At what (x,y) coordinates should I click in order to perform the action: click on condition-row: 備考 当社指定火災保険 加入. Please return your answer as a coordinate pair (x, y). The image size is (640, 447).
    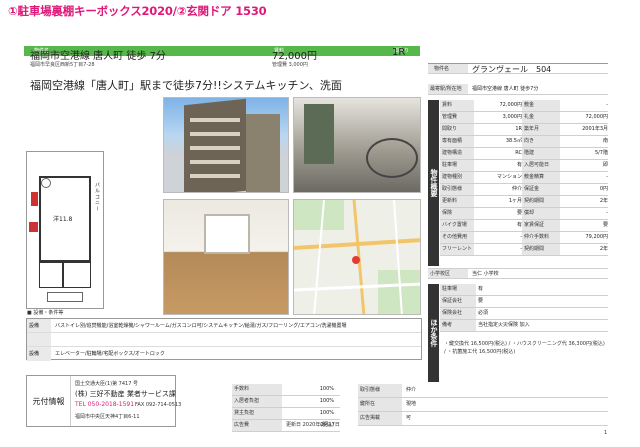
    Looking at the image, I should click on (524, 326).